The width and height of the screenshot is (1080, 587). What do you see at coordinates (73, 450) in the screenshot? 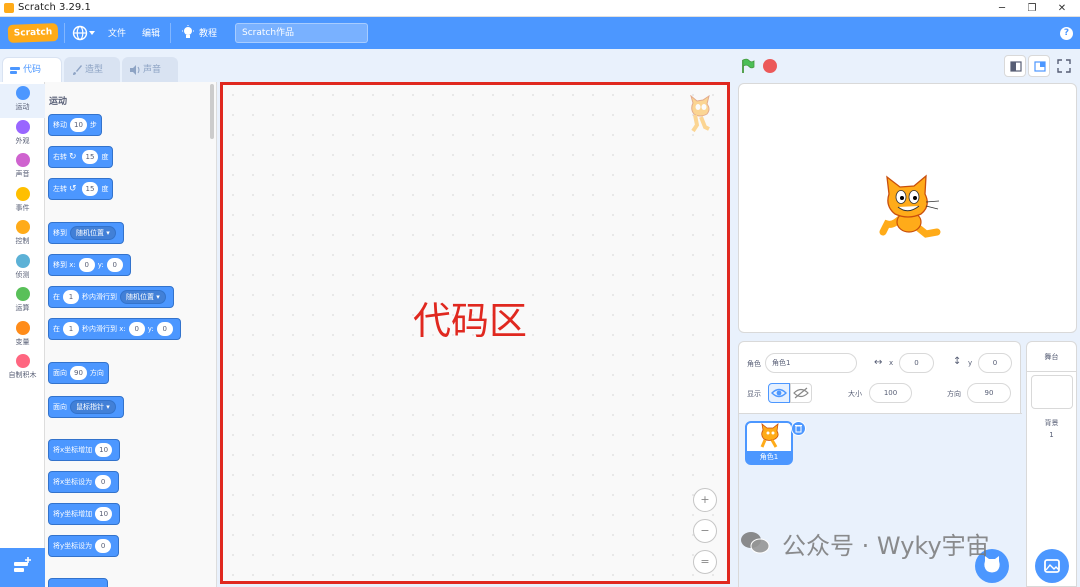
I see `block-text: 将x坐标增加` at bounding box center [73, 450].